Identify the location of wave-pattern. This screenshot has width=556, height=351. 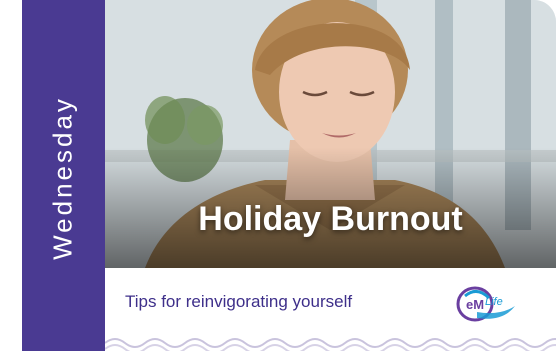
(330, 344).